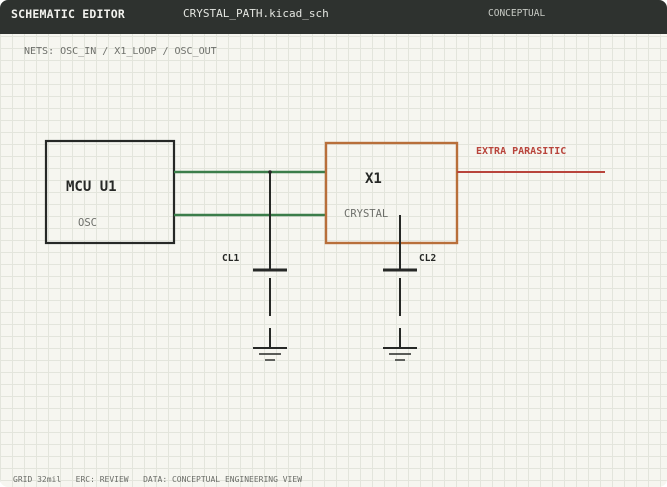 The image size is (667, 487). I want to click on cl2-ref-label: CL2, so click(427, 258).